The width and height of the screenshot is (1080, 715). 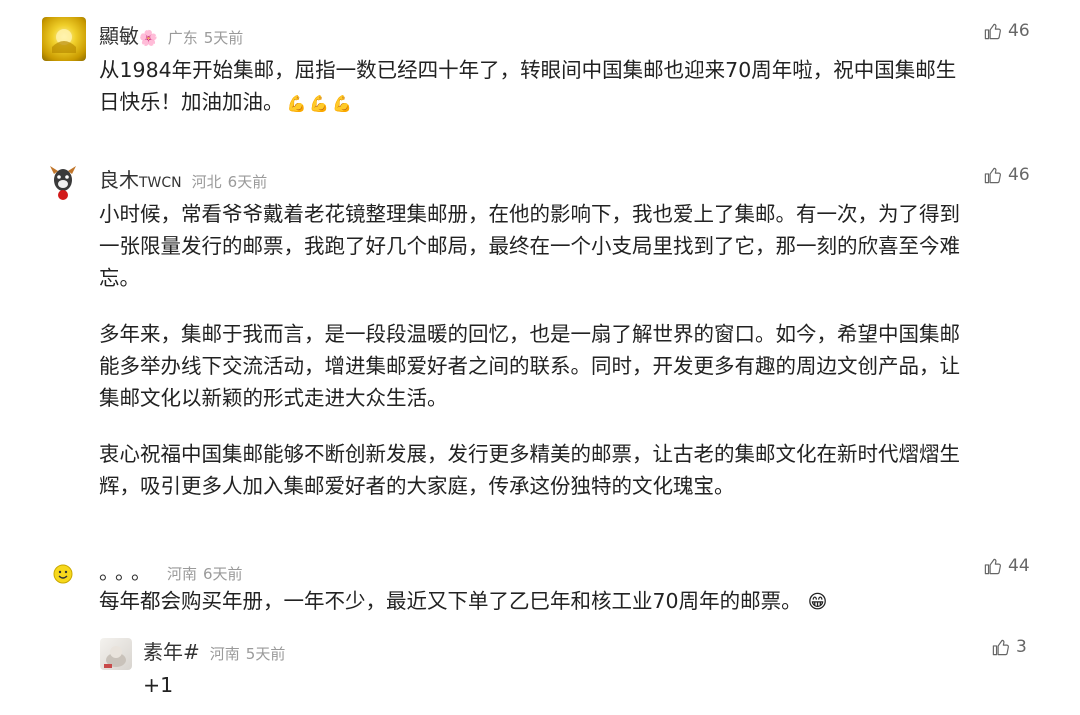 I want to click on like-button: 3, so click(x=1009, y=647).